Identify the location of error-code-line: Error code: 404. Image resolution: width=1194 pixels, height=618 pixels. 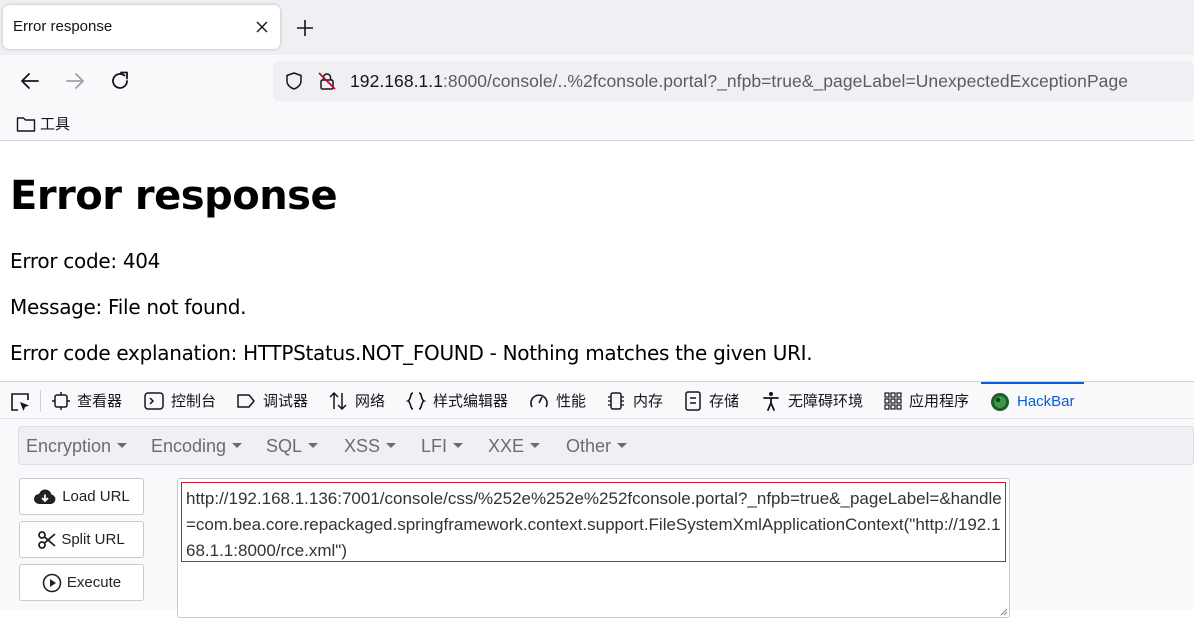
(85, 261).